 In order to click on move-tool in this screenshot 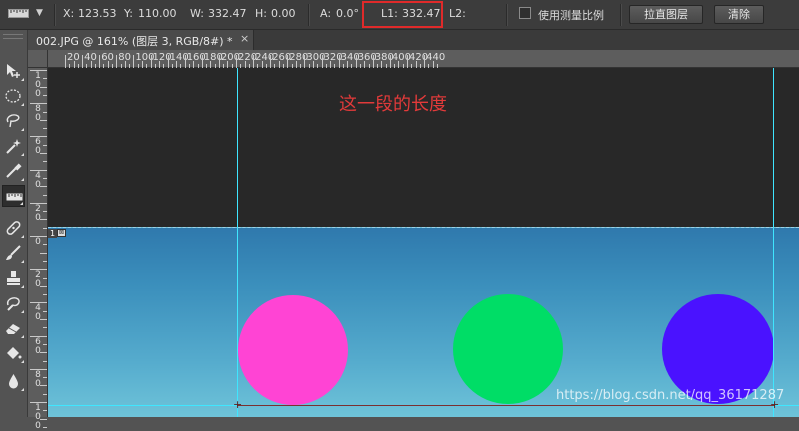, I will do `click(13, 71)`.